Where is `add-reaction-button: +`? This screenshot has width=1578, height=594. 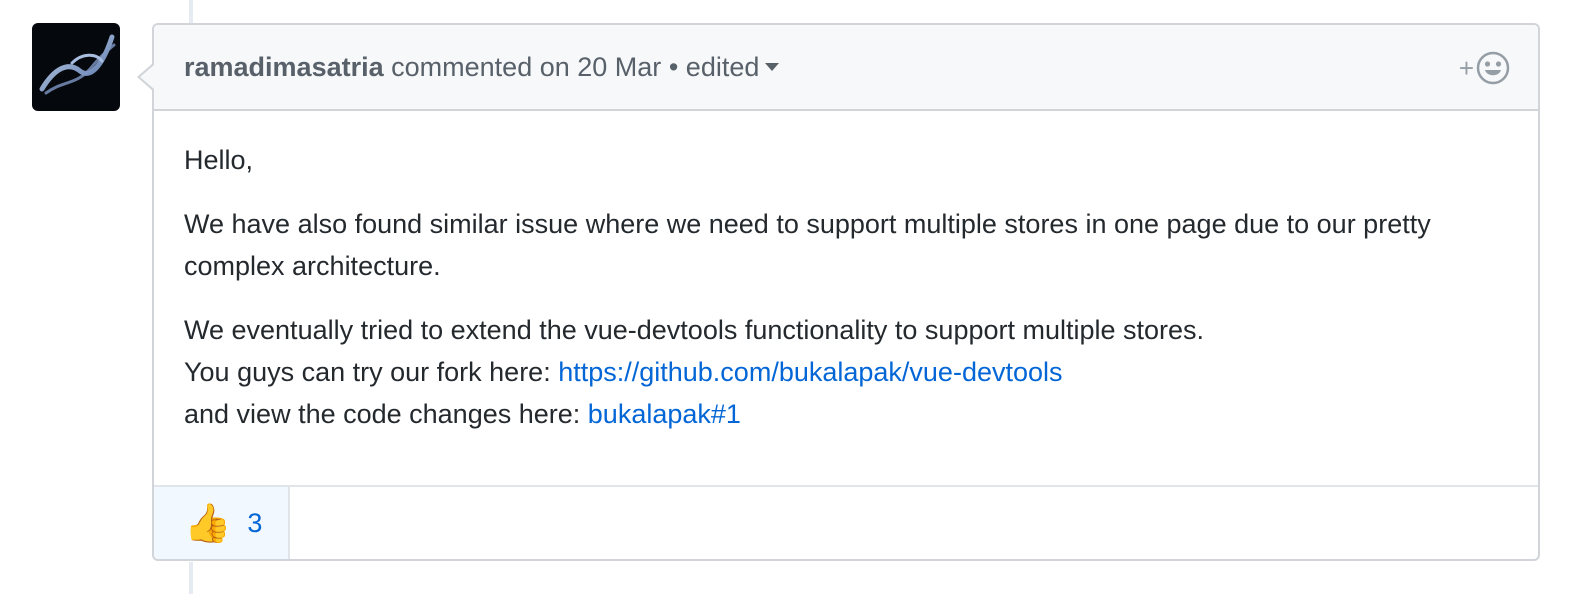
add-reaction-button: + is located at coordinates (1484, 68).